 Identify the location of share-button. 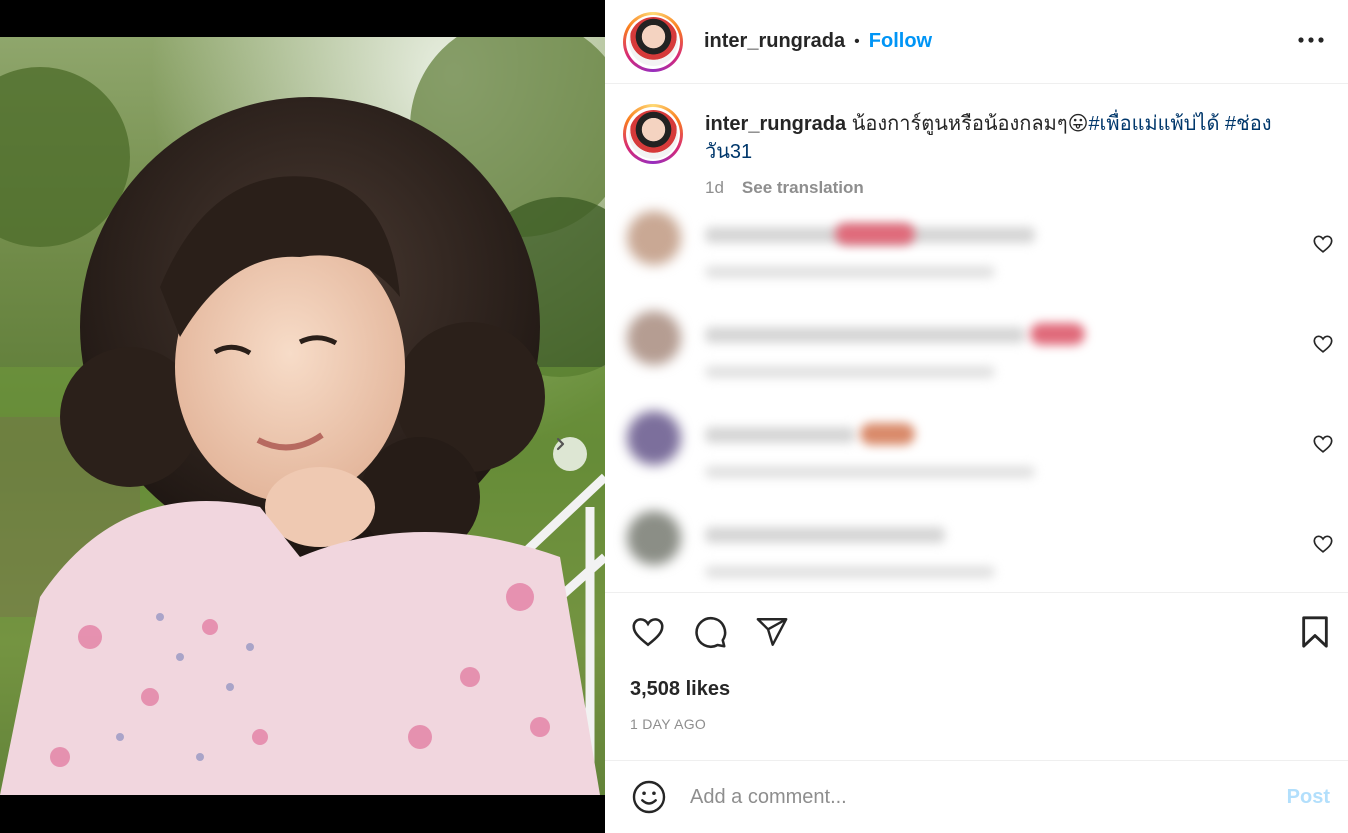
(772, 632).